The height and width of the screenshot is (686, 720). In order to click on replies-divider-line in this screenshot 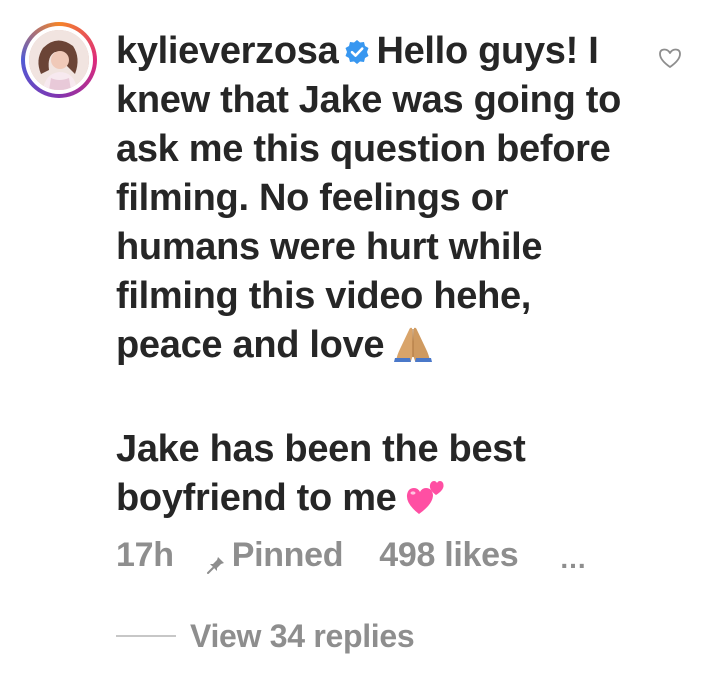, I will do `click(146, 636)`.